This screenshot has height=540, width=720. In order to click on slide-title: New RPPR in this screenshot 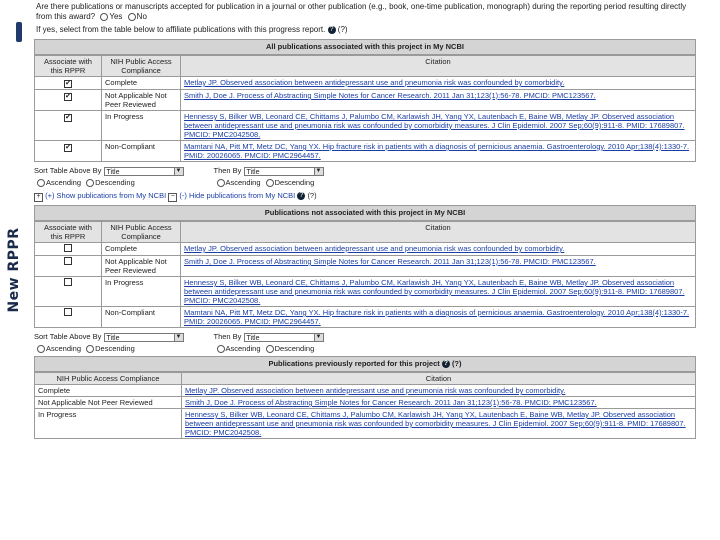, I will do `click(14, 270)`.